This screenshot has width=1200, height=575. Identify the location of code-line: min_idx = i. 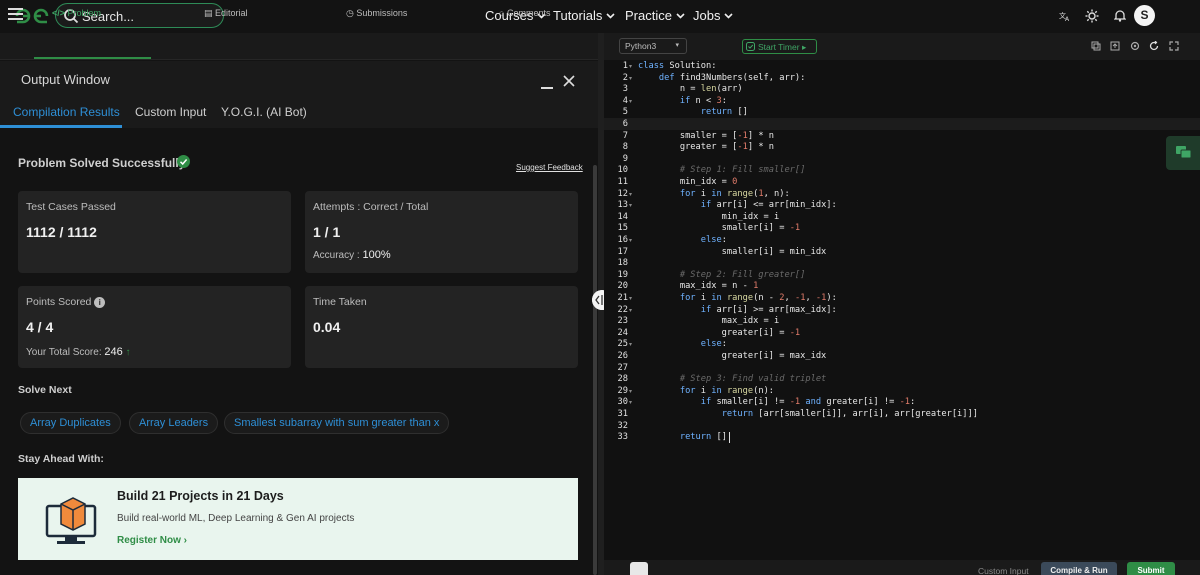
(709, 217).